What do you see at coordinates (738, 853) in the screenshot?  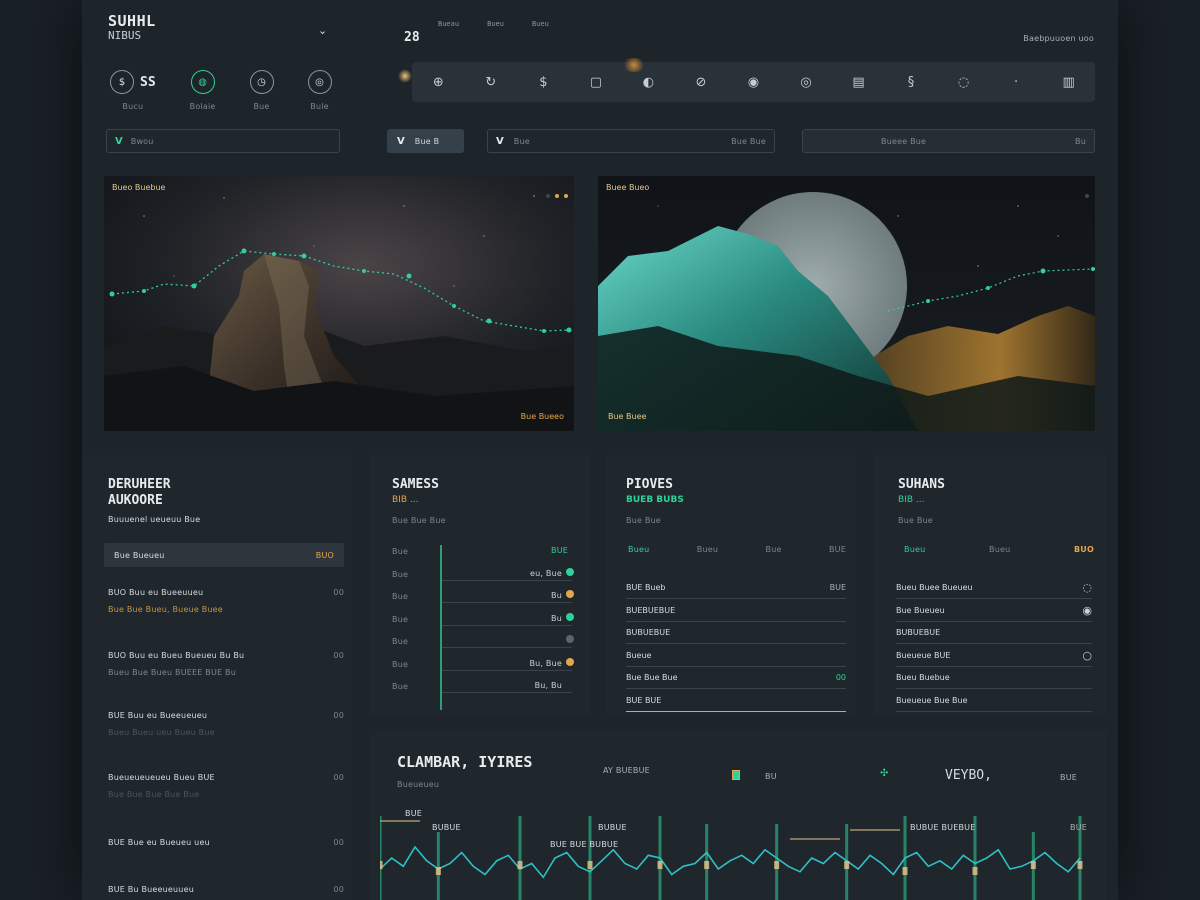 I see `timeline-chart` at bounding box center [738, 853].